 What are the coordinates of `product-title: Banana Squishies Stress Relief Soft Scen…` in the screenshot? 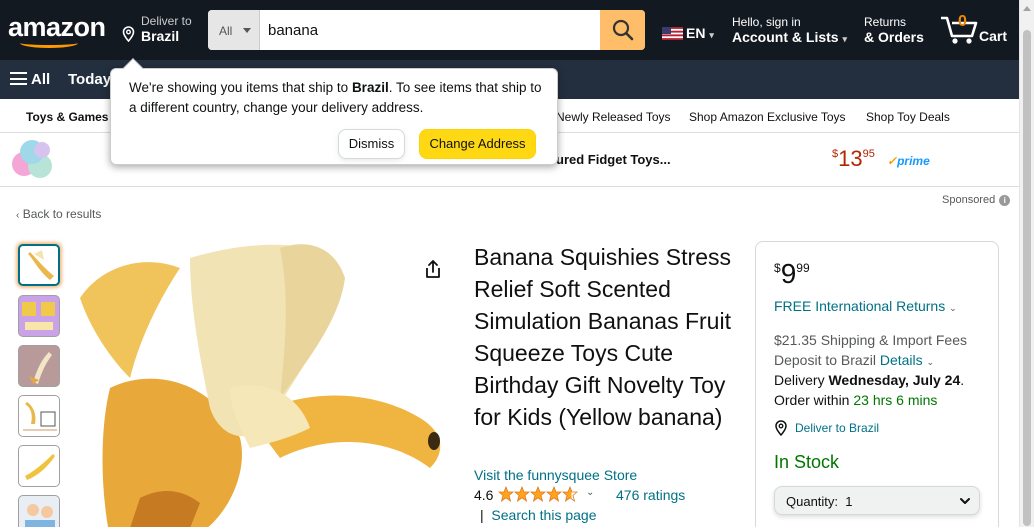 It's located at (602, 337).